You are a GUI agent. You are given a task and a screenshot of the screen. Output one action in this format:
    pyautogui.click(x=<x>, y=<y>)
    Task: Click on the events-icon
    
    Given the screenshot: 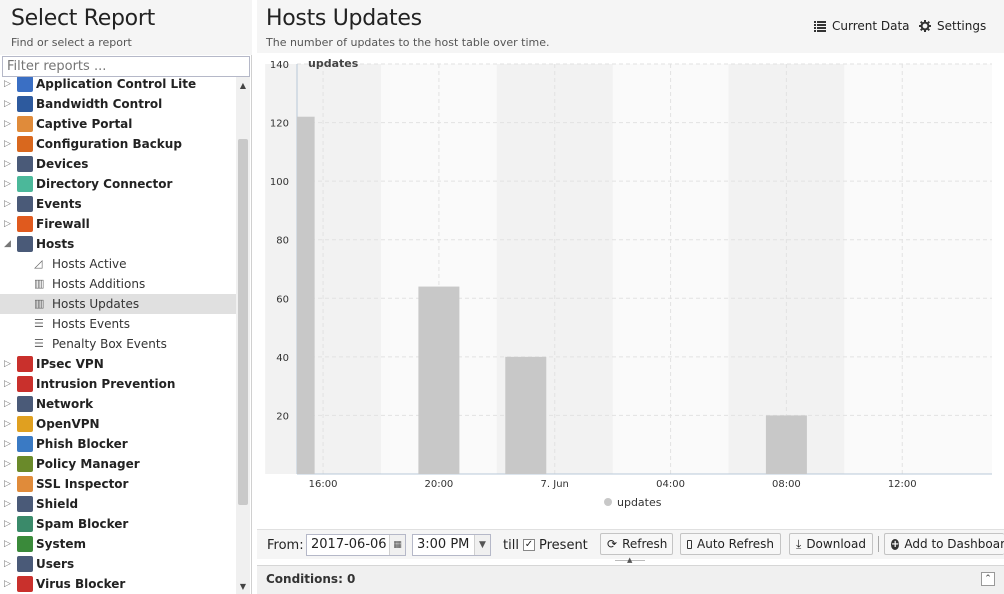 What is the action you would take?
    pyautogui.click(x=25, y=204)
    